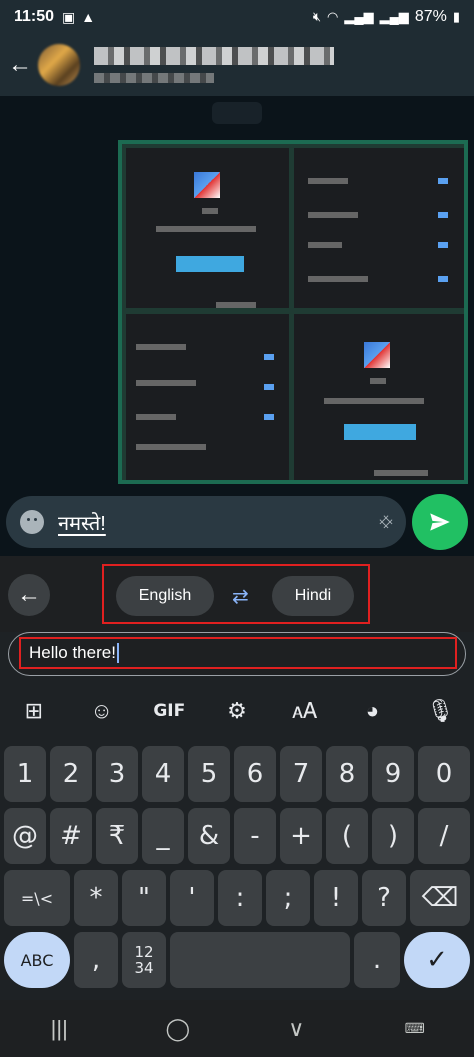  What do you see at coordinates (393, 836) in the screenshot?
I see `key-close-paren: )` at bounding box center [393, 836].